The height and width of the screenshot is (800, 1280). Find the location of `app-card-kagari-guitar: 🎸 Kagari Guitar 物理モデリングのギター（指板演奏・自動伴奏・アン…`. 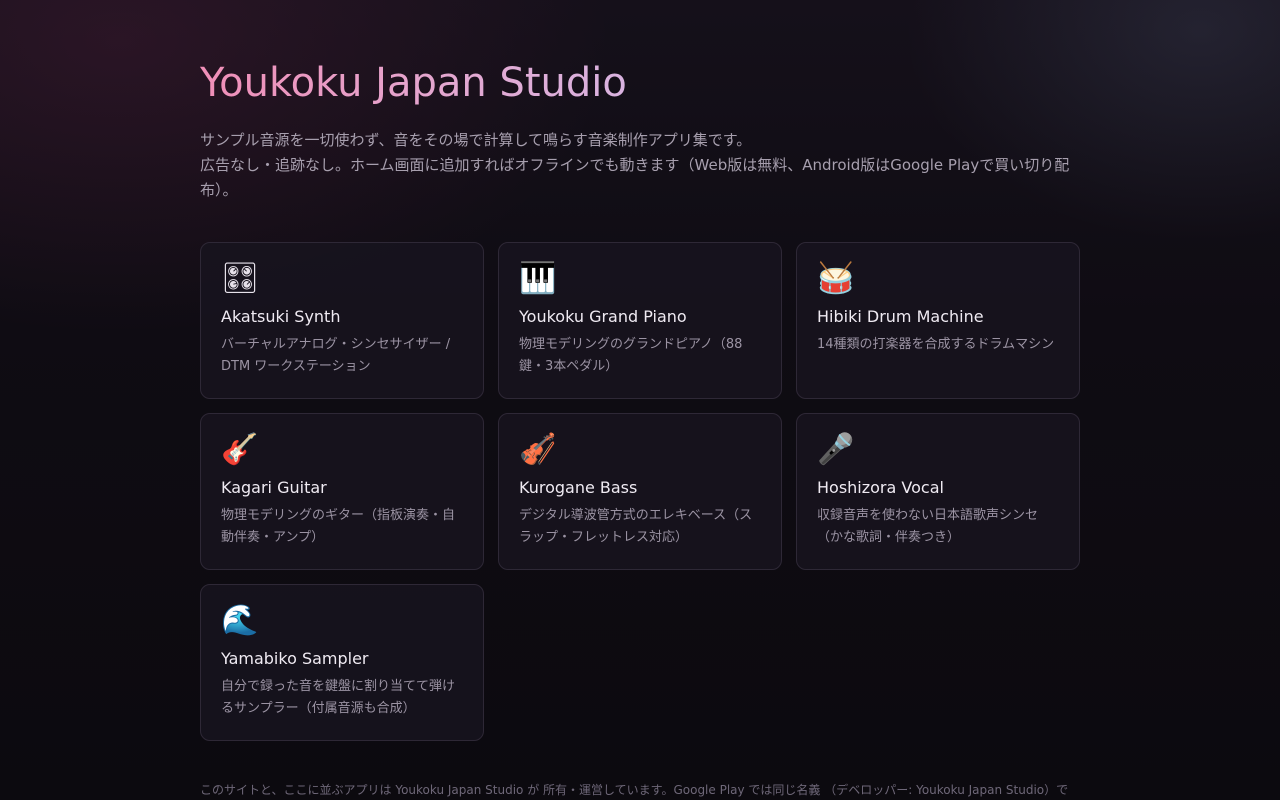

app-card-kagari-guitar: 🎸 Kagari Guitar 物理モデリングのギター（指板演奏・自動伴奏・アン… is located at coordinates (342, 491).